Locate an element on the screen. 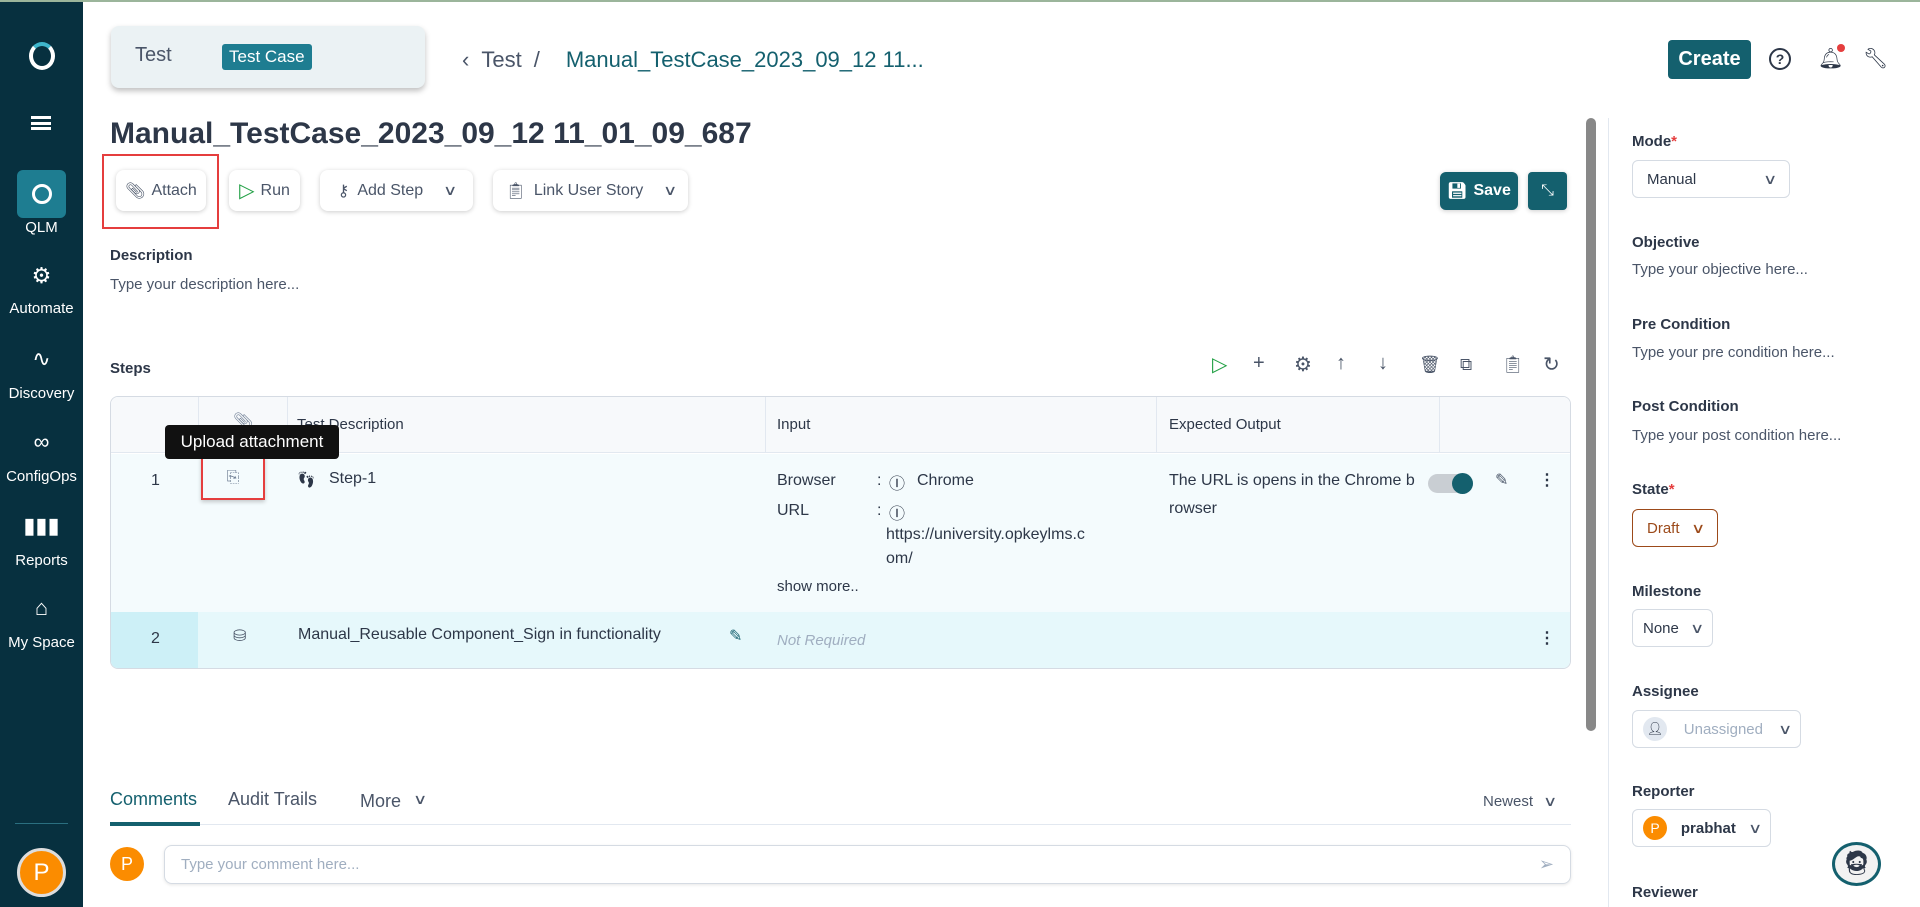 The image size is (1920, 907). step-toggle is located at coordinates (1450, 483).